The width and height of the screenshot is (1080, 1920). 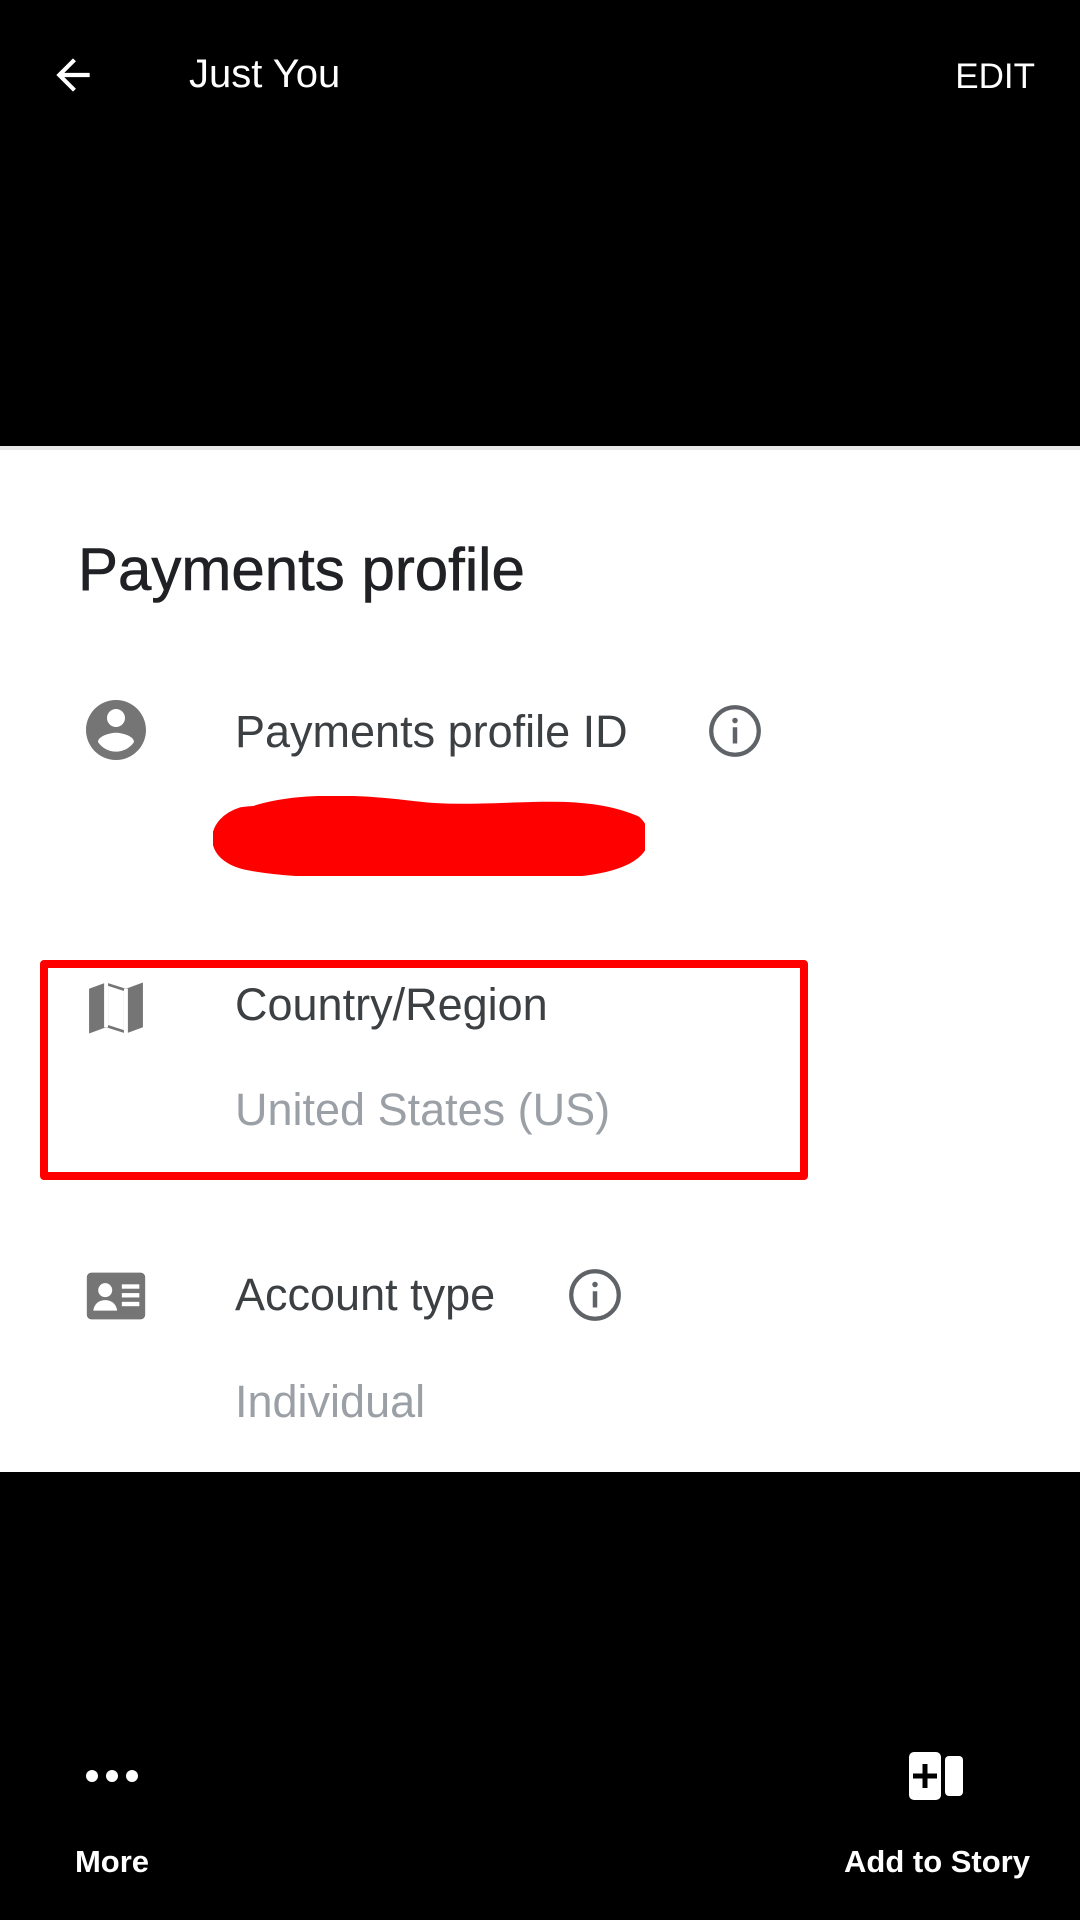 What do you see at coordinates (937, 1861) in the screenshot?
I see `add-to-story-label: Add to Story` at bounding box center [937, 1861].